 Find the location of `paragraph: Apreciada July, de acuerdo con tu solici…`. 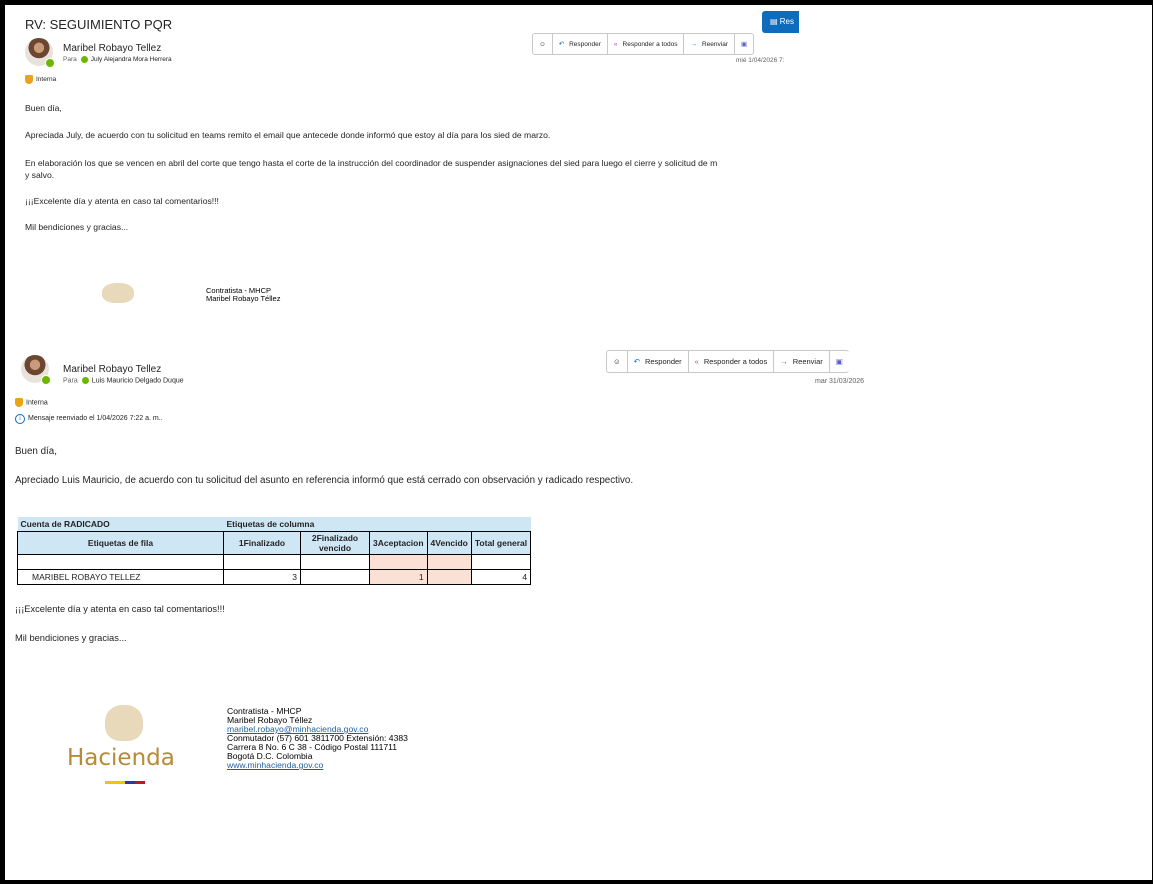

paragraph: Apreciada July, de acuerdo con tu solici… is located at coordinates (288, 135).